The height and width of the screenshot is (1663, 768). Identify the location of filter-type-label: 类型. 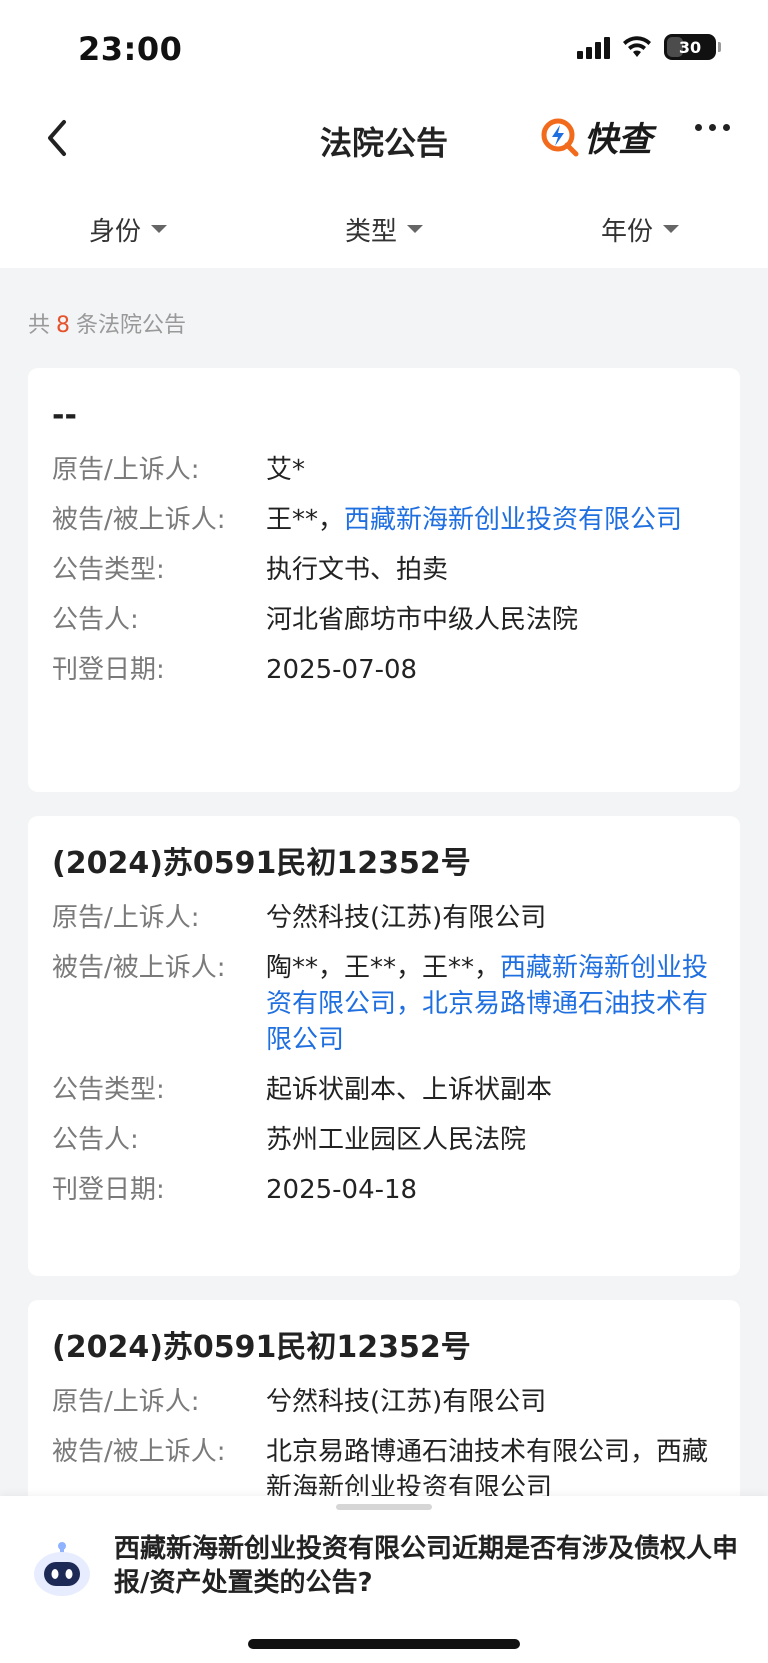
(370, 231).